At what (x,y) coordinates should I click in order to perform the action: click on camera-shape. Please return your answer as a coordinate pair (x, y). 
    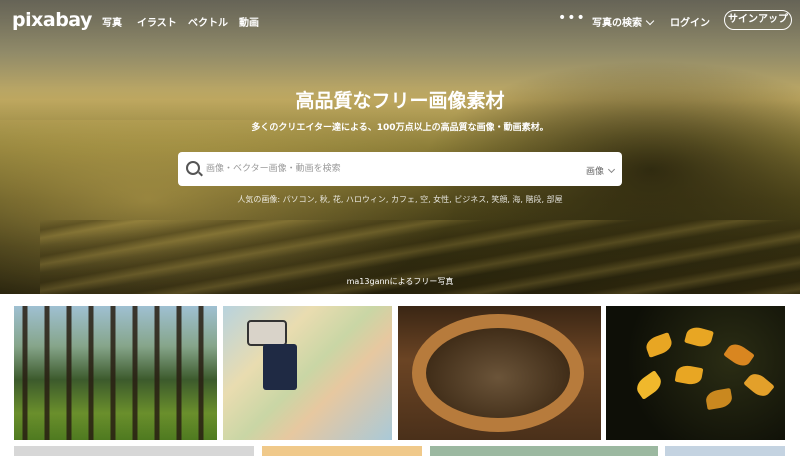
    Looking at the image, I should click on (267, 333).